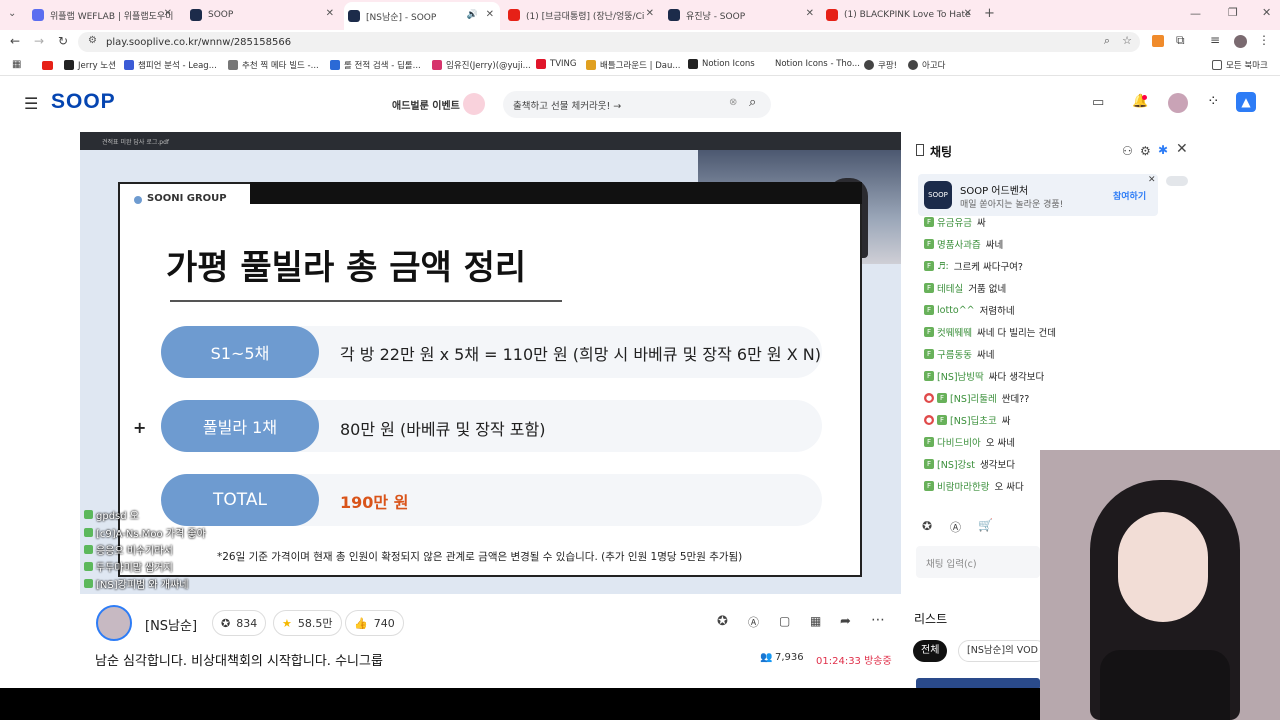  What do you see at coordinates (472, 15) in the screenshot?
I see `speaker-icon: 🔊` at bounding box center [472, 15].